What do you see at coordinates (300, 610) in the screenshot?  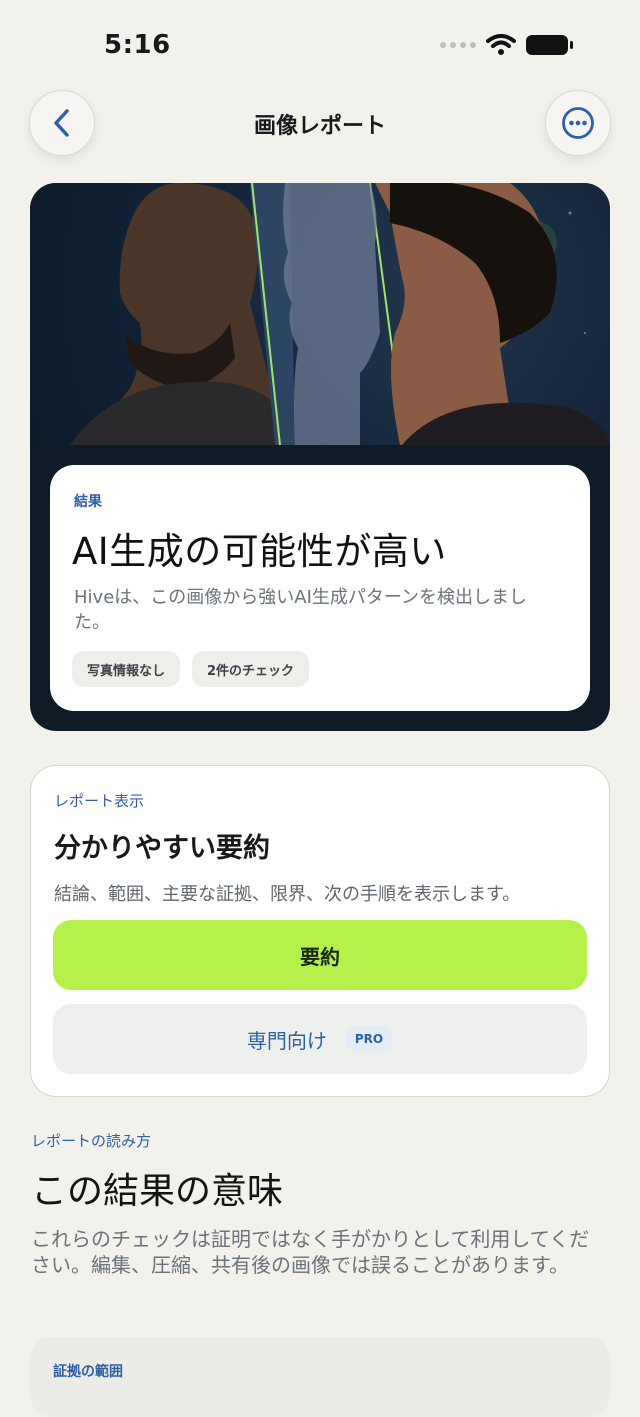 I see `result-description: Hiveは、この画像から強いAI生成パターンを検出しました。` at bounding box center [300, 610].